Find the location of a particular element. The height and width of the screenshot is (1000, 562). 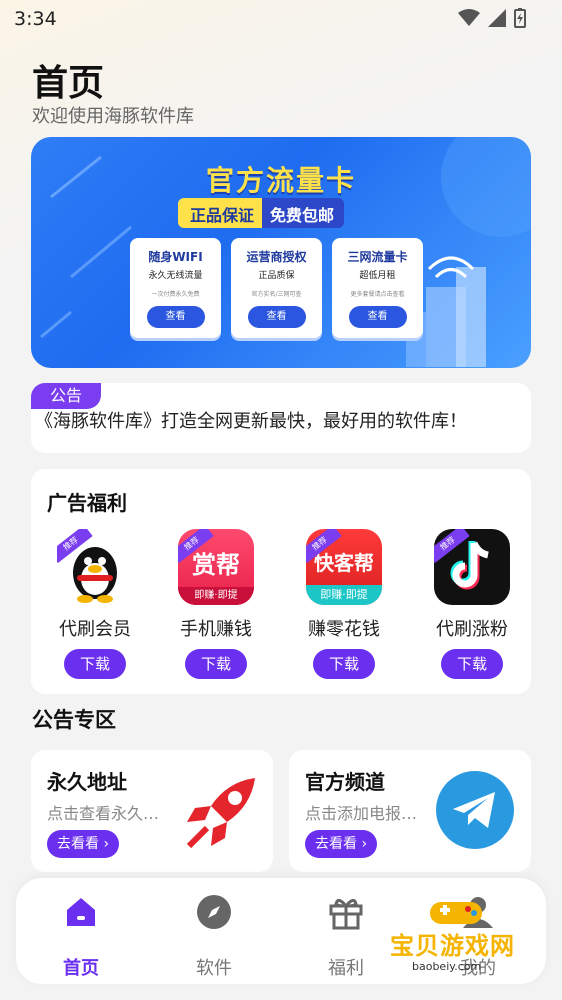

plan-name: 运营商授权 is located at coordinates (276, 257).